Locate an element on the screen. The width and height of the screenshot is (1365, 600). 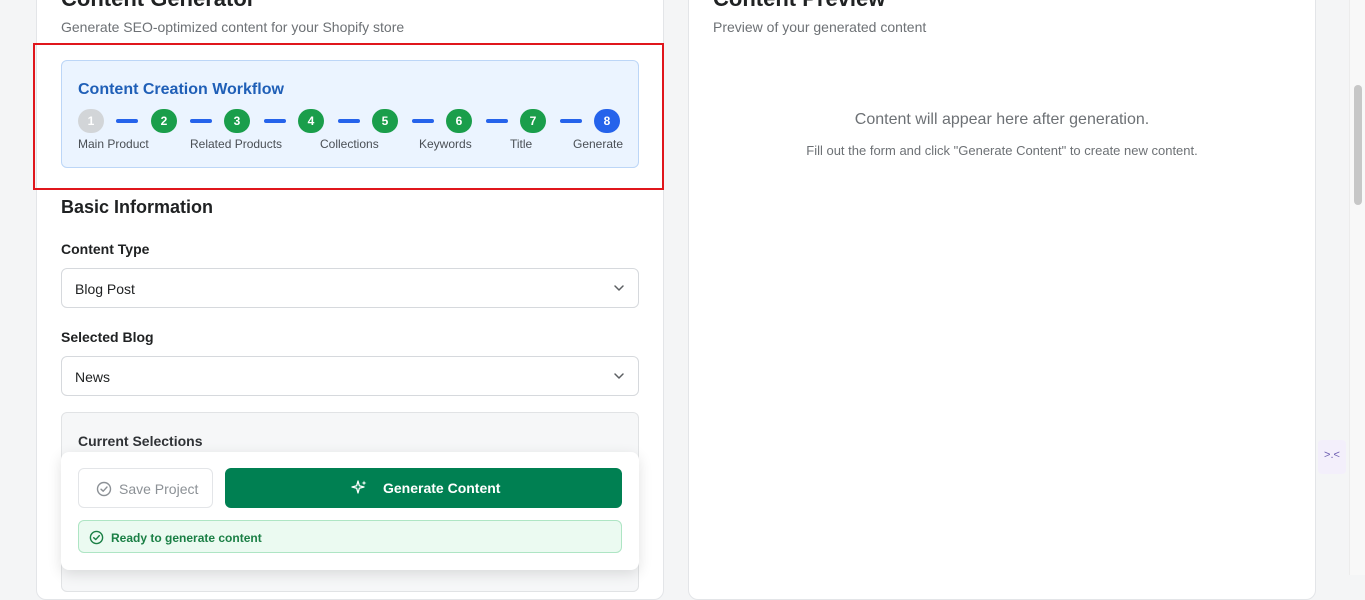
workflow-step-4: 4 is located at coordinates (311, 121).